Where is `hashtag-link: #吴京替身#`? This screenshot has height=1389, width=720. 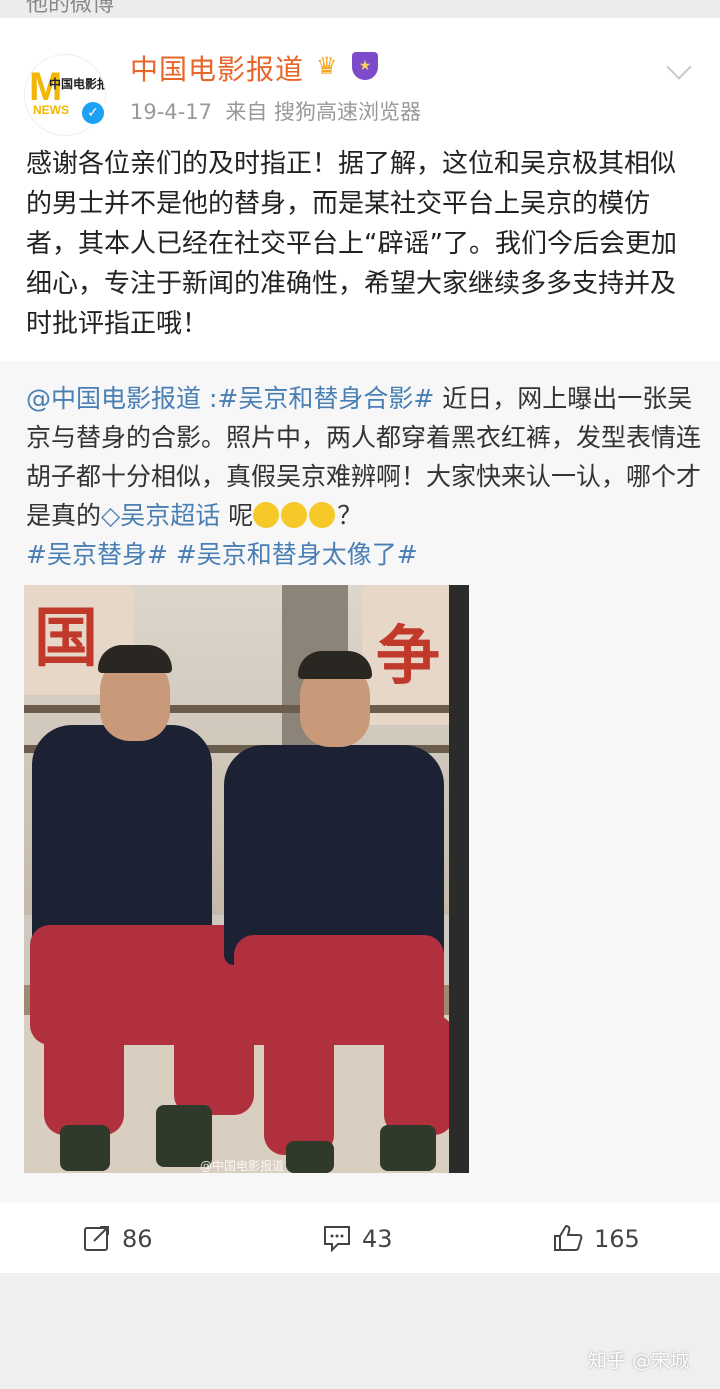 hashtag-link: #吴京替身# is located at coordinates (97, 554).